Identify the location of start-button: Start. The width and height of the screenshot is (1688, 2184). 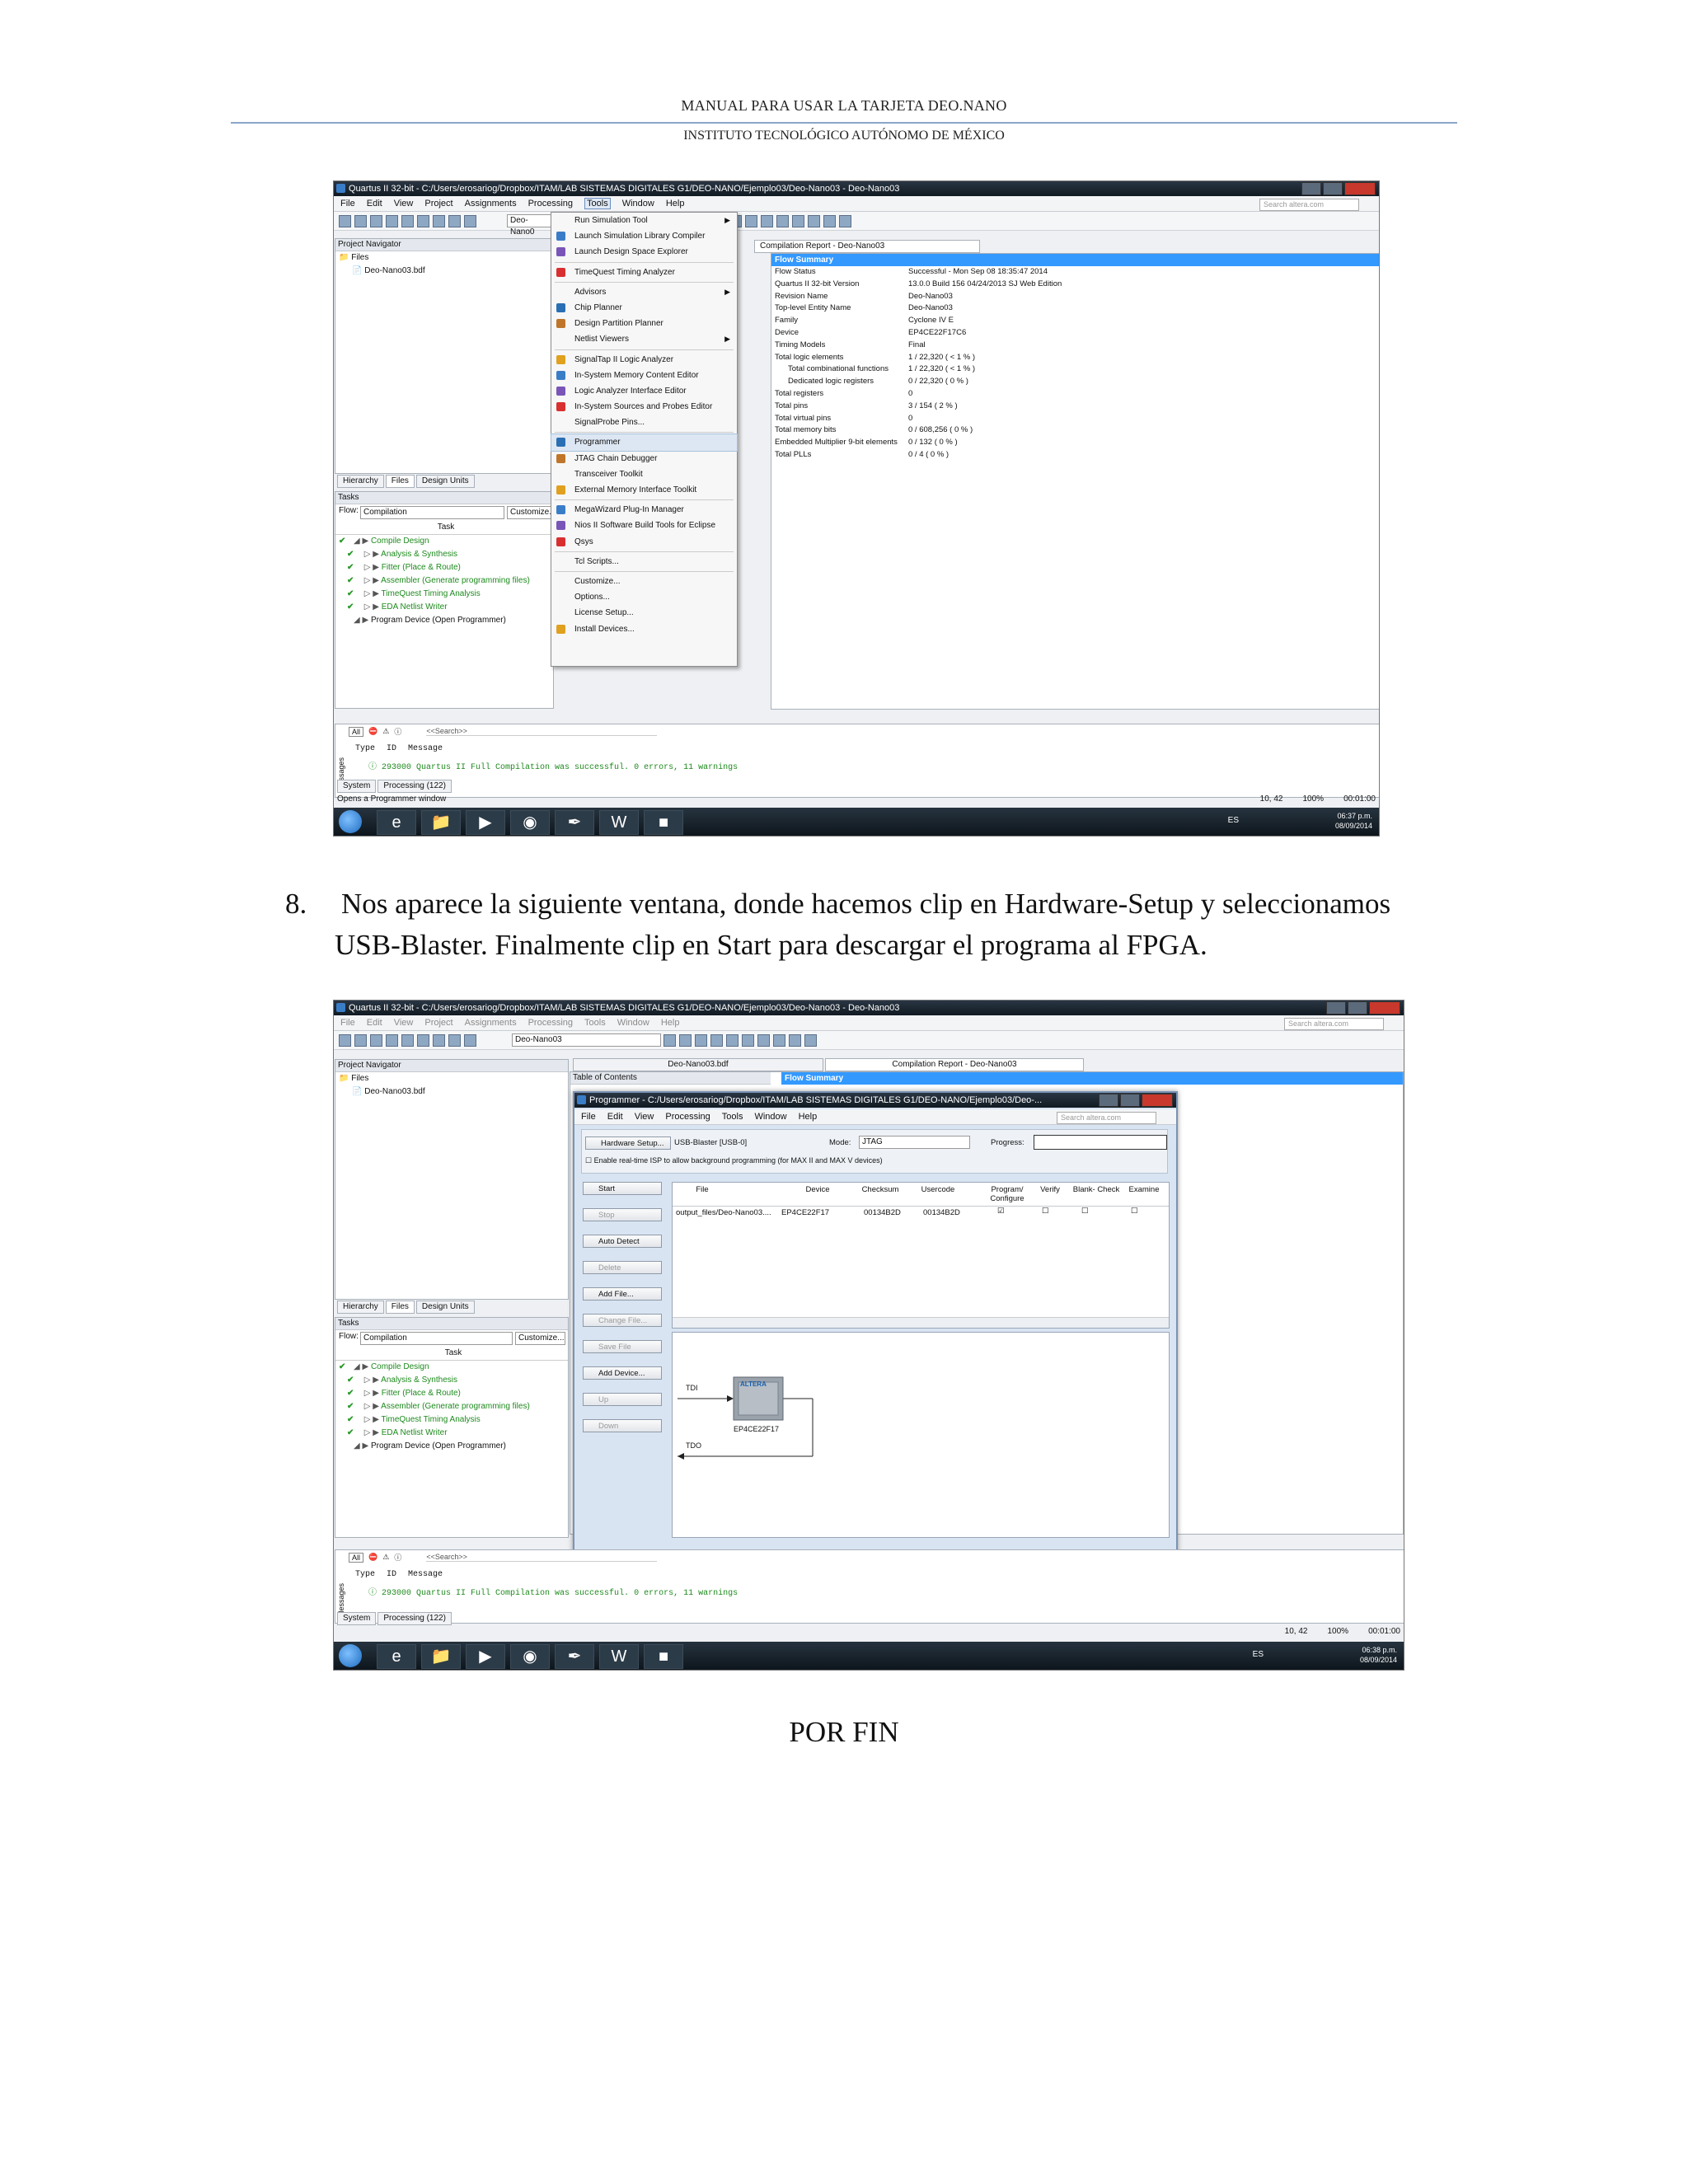
(622, 1188).